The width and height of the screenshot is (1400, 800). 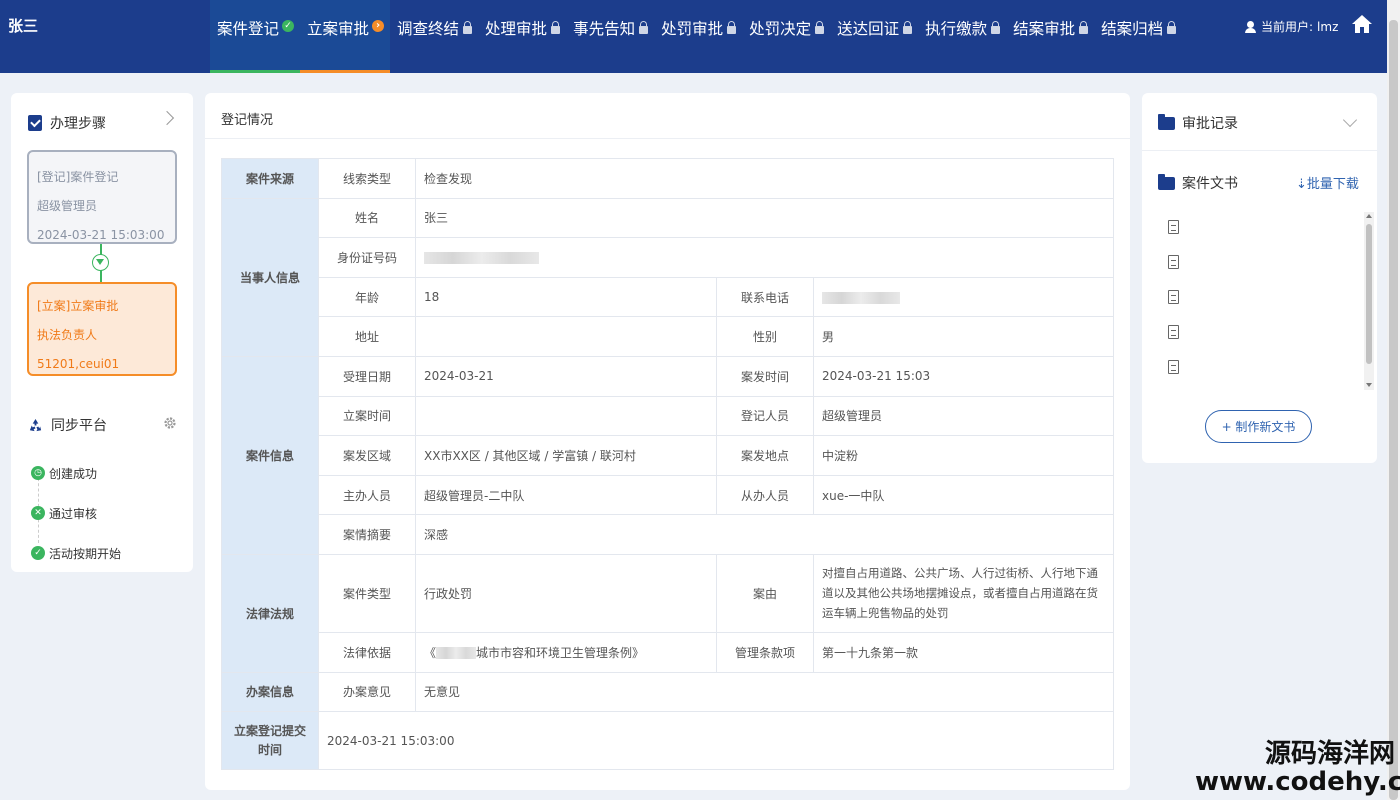 I want to click on create-document-button: + 制作新文书, so click(x=1258, y=426).